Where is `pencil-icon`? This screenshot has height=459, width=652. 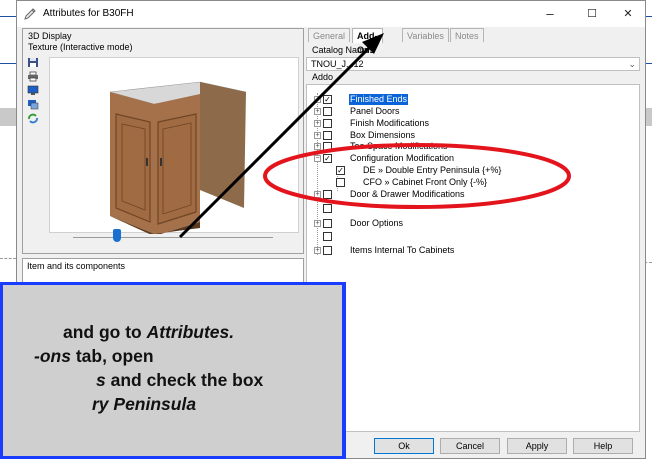
pencil-icon is located at coordinates (30, 14).